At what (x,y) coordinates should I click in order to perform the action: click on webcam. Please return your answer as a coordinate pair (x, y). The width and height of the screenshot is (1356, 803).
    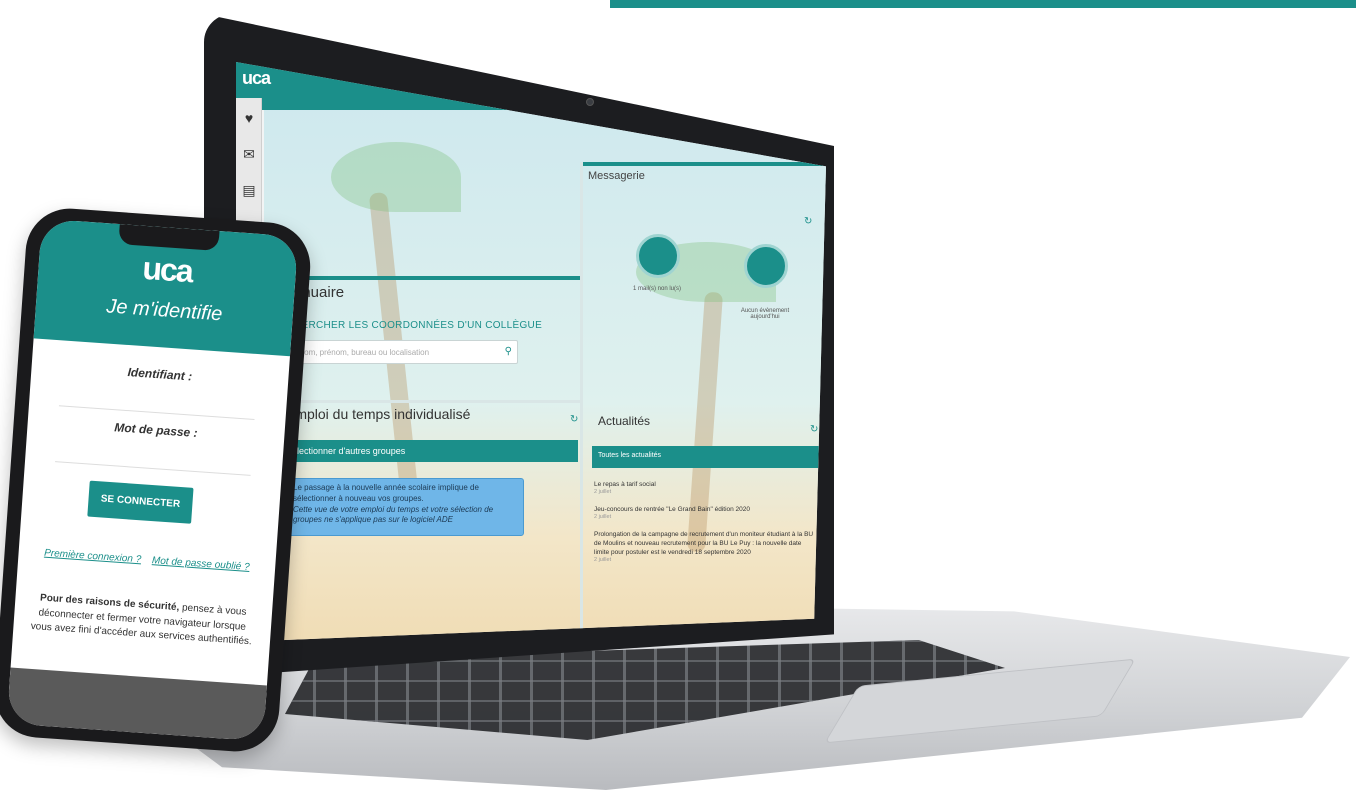
    Looking at the image, I should click on (590, 102).